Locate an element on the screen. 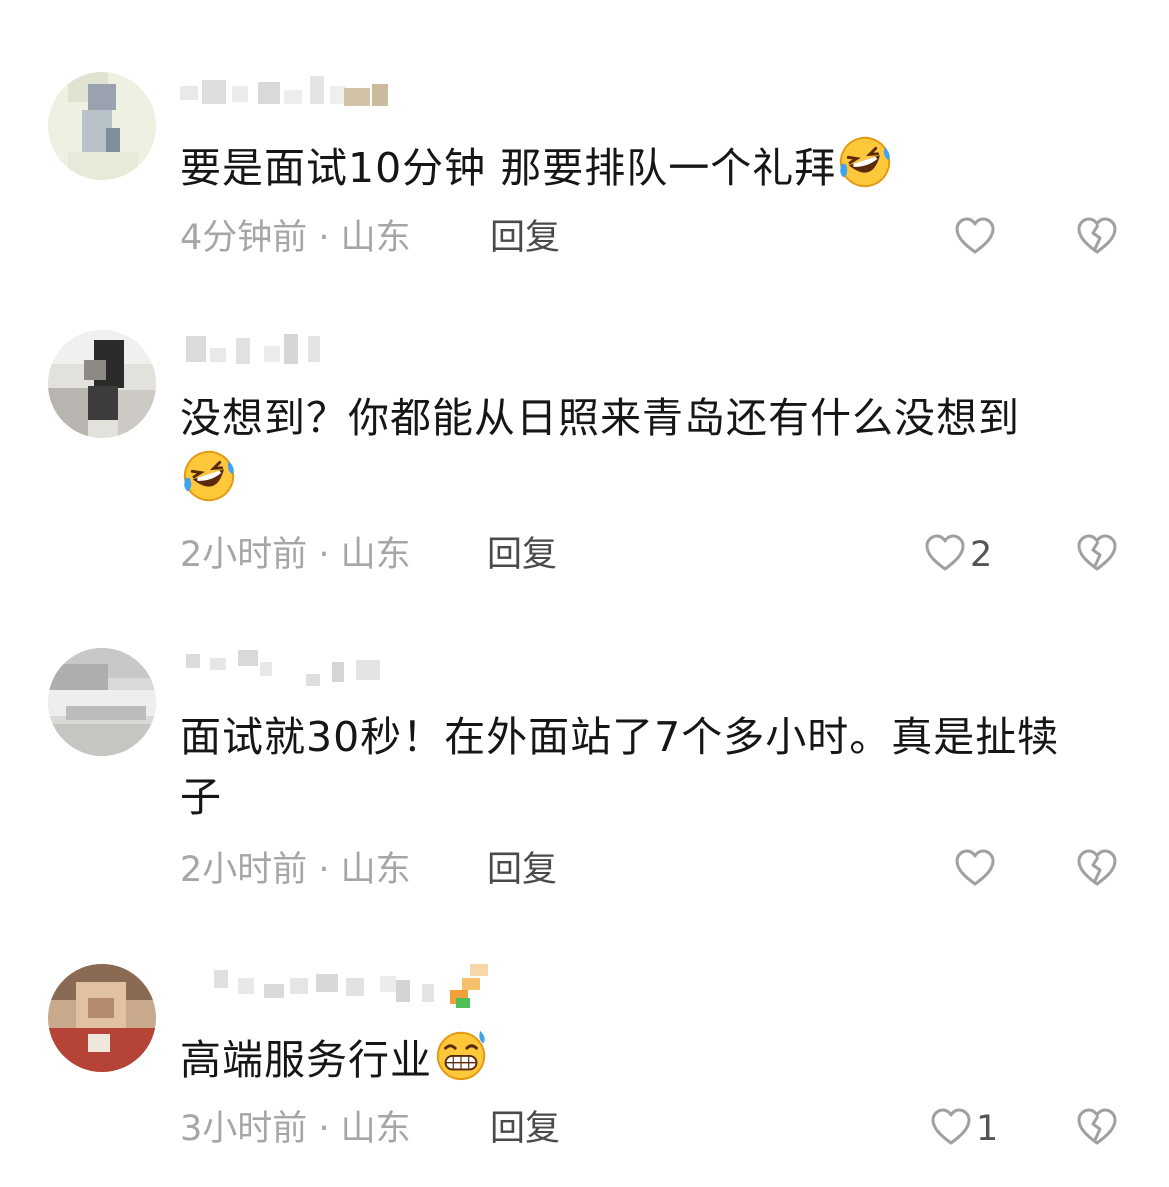  comment-text-body: 高端服务行业 is located at coordinates (306, 1060).